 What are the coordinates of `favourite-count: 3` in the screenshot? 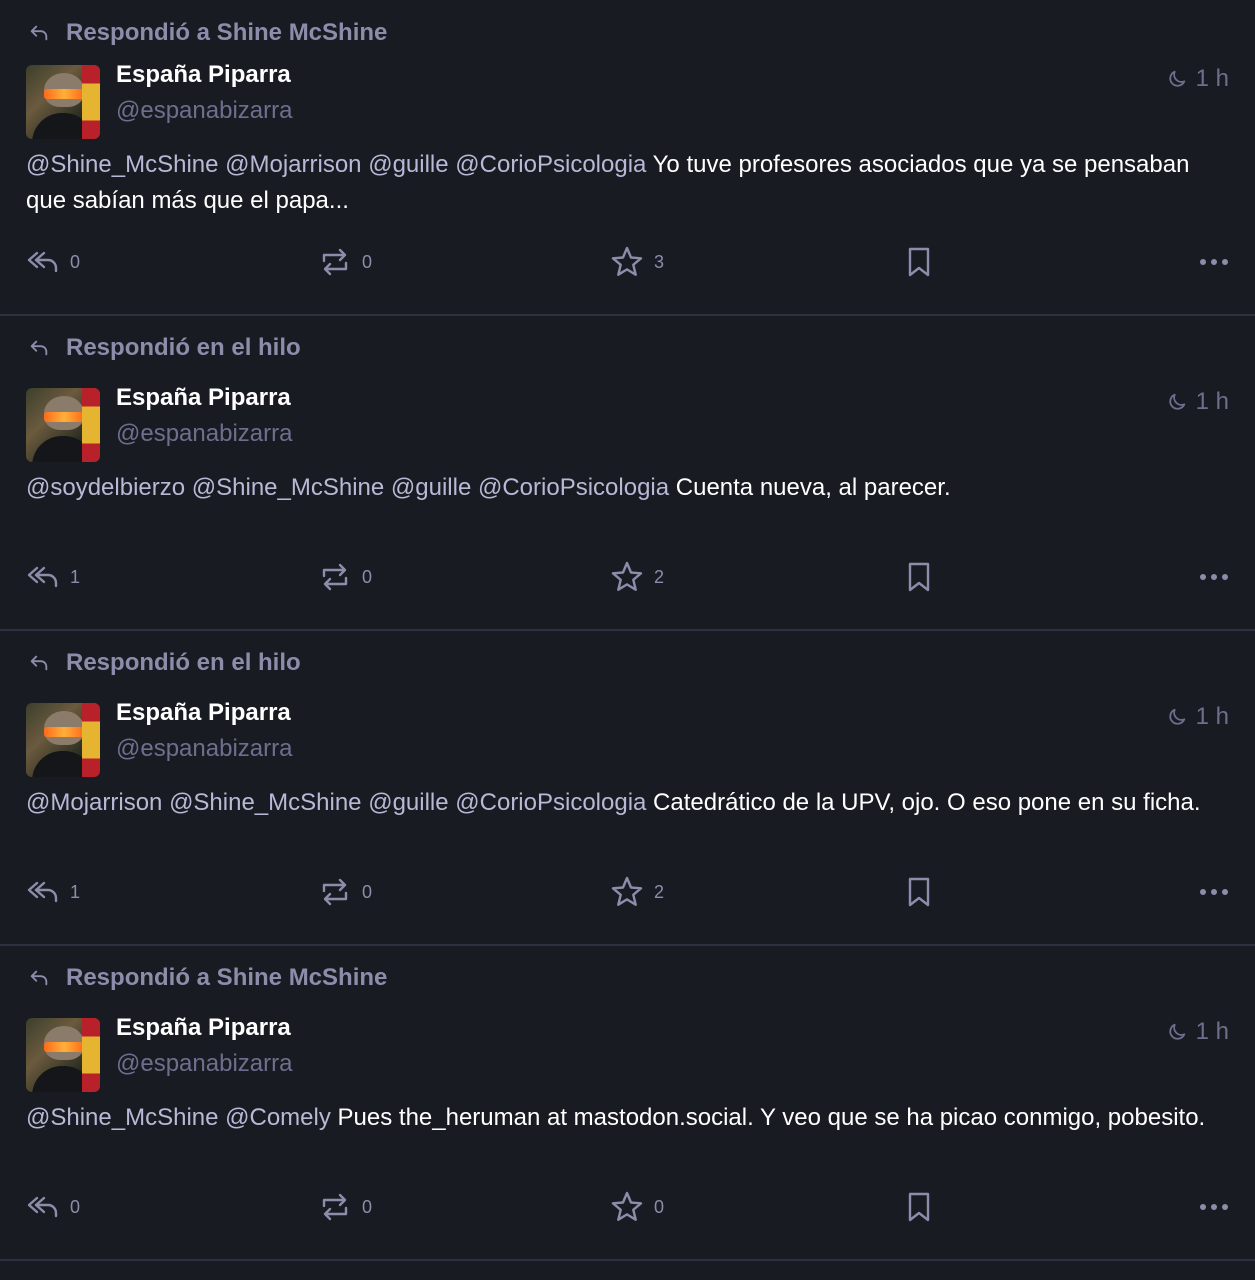 It's located at (659, 261).